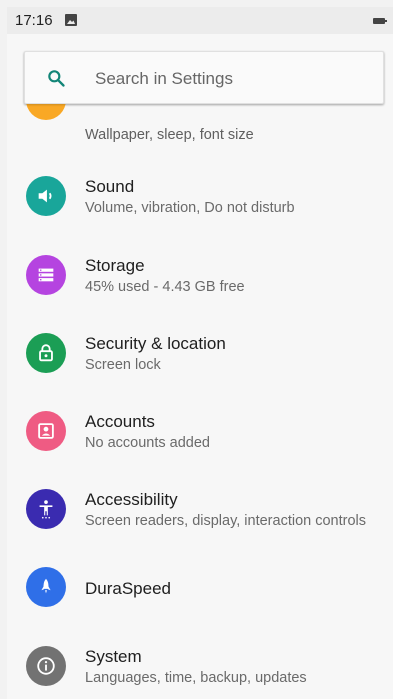  What do you see at coordinates (113, 656) in the screenshot?
I see `item-title: System` at bounding box center [113, 656].